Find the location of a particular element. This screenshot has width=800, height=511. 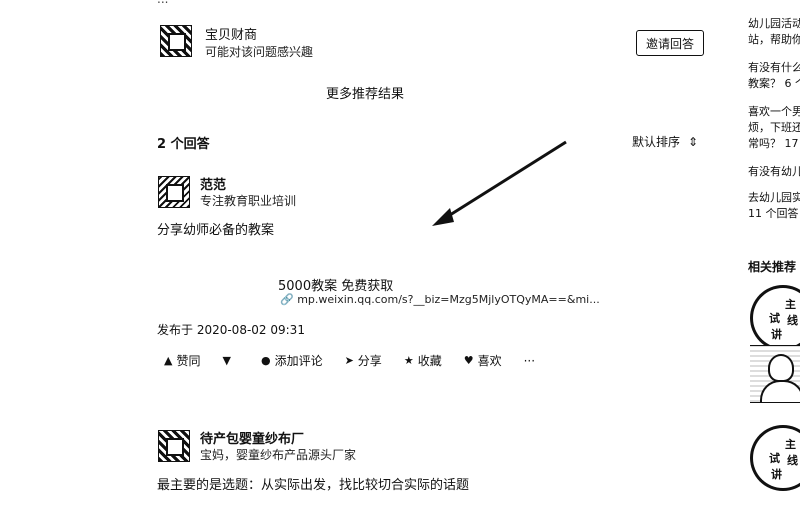

related-recommendations-heading: 相关推荐 is located at coordinates (772, 267).